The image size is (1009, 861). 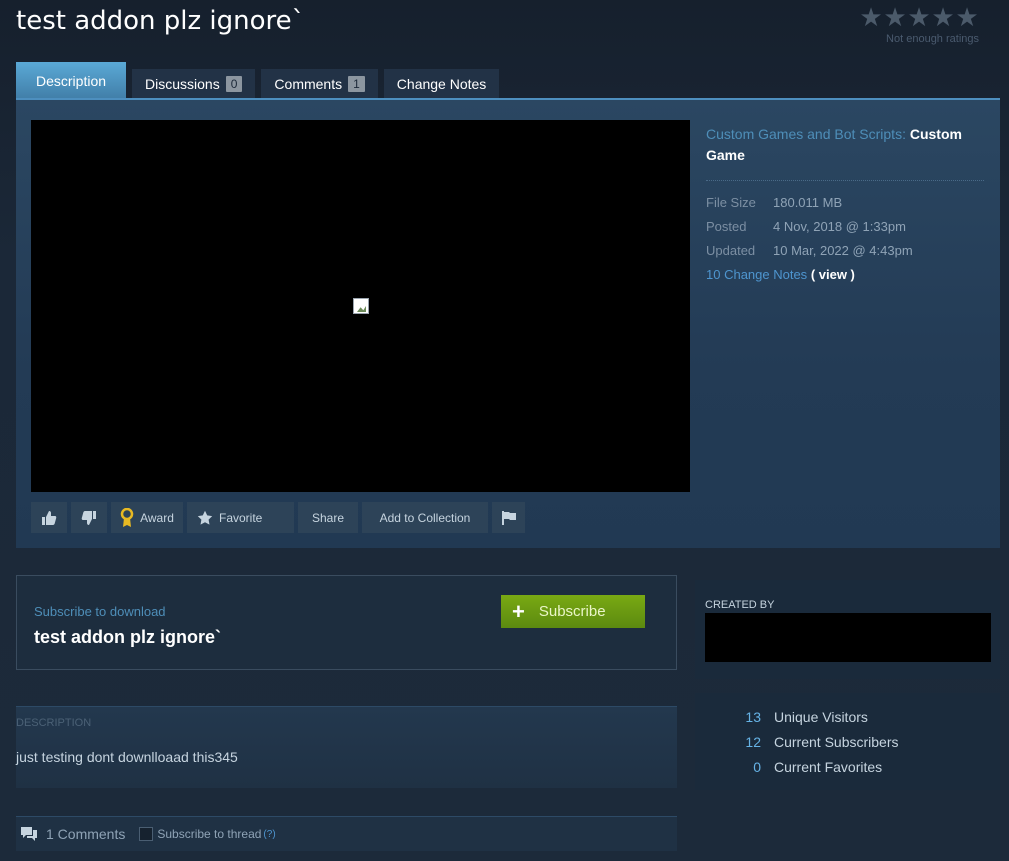 I want to click on comments-bar: 1 Comments Subscribe to thread (?), so click(x=346, y=833).